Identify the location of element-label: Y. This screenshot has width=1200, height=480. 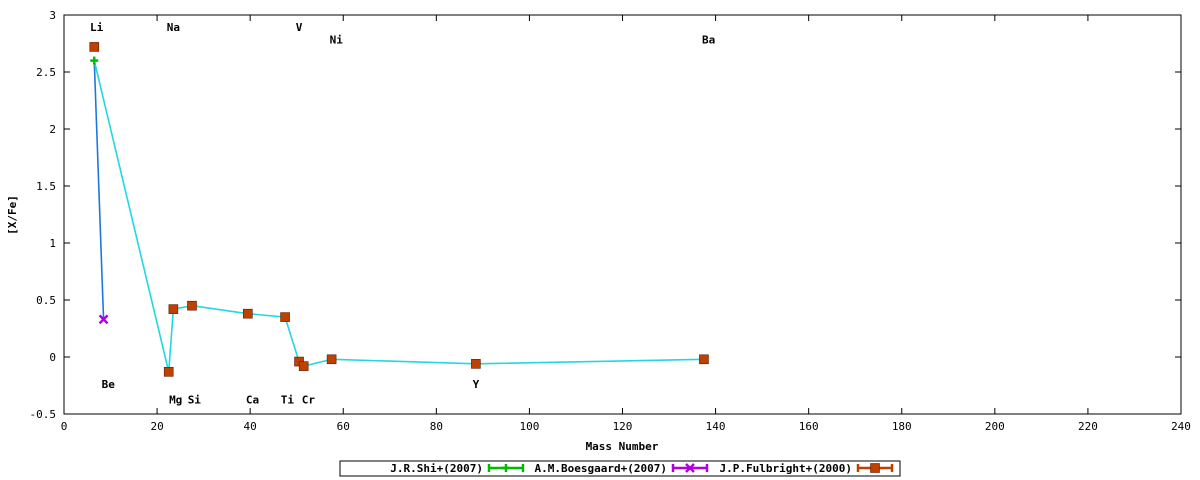
(476, 384).